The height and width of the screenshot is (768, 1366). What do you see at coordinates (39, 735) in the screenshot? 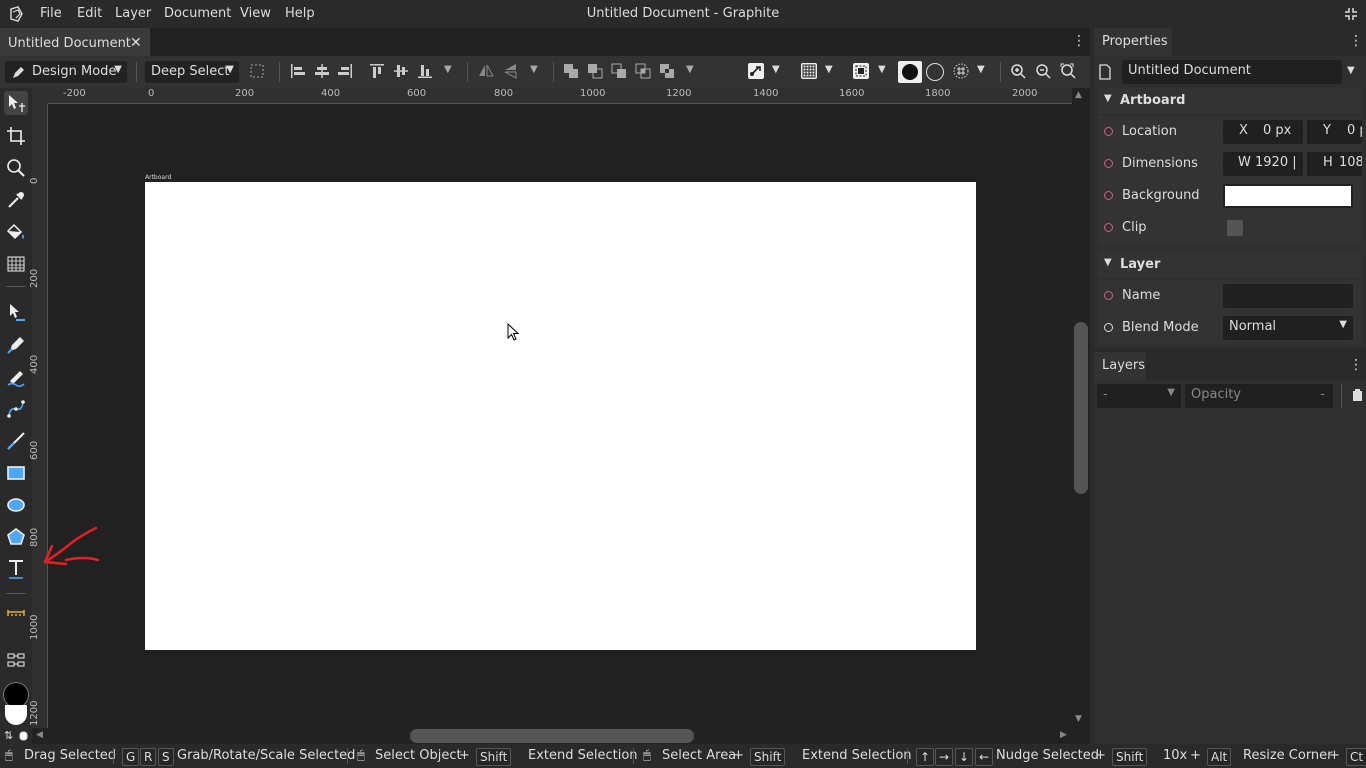
I see `scroll-left-icon: ◀` at bounding box center [39, 735].